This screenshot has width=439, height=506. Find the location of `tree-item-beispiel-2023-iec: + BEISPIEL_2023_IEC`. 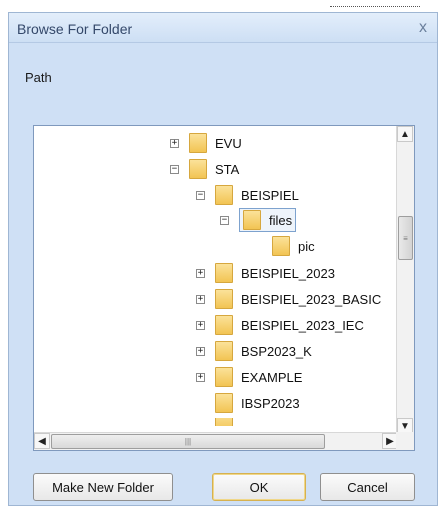

tree-item-beispiel-2023-iec: + BEISPIEL_2023_IEC is located at coordinates (280, 325).